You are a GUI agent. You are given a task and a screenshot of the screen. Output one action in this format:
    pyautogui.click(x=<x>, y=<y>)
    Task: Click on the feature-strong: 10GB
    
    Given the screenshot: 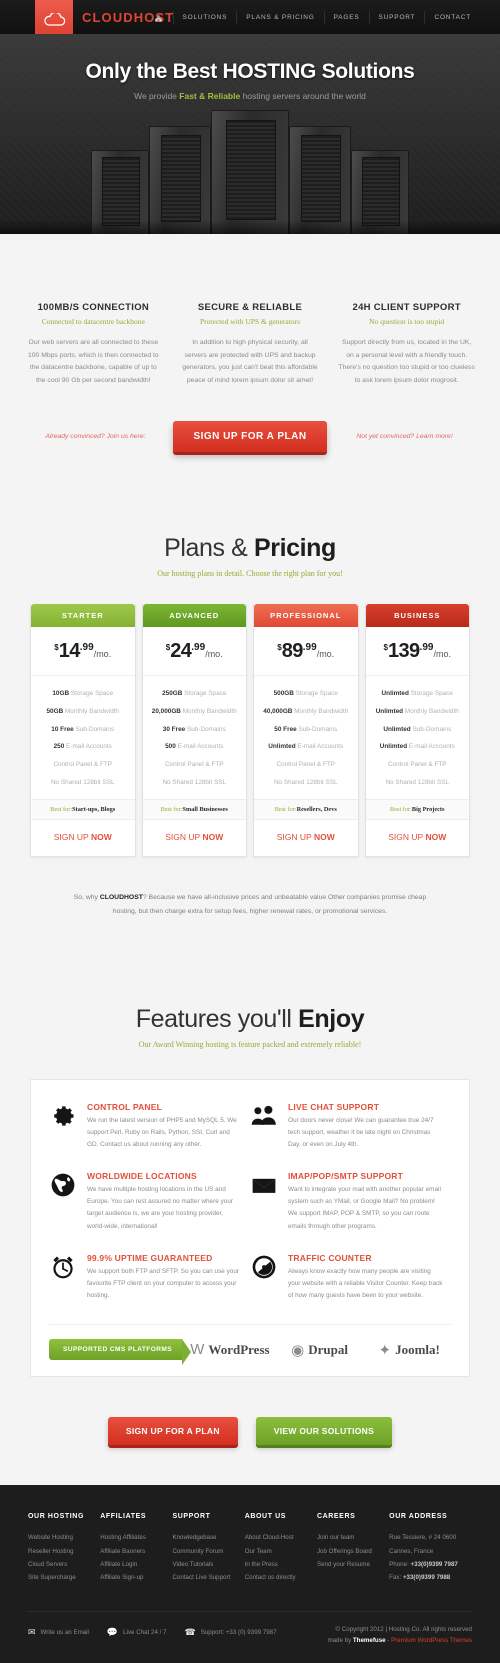 What is the action you would take?
    pyautogui.click(x=61, y=694)
    